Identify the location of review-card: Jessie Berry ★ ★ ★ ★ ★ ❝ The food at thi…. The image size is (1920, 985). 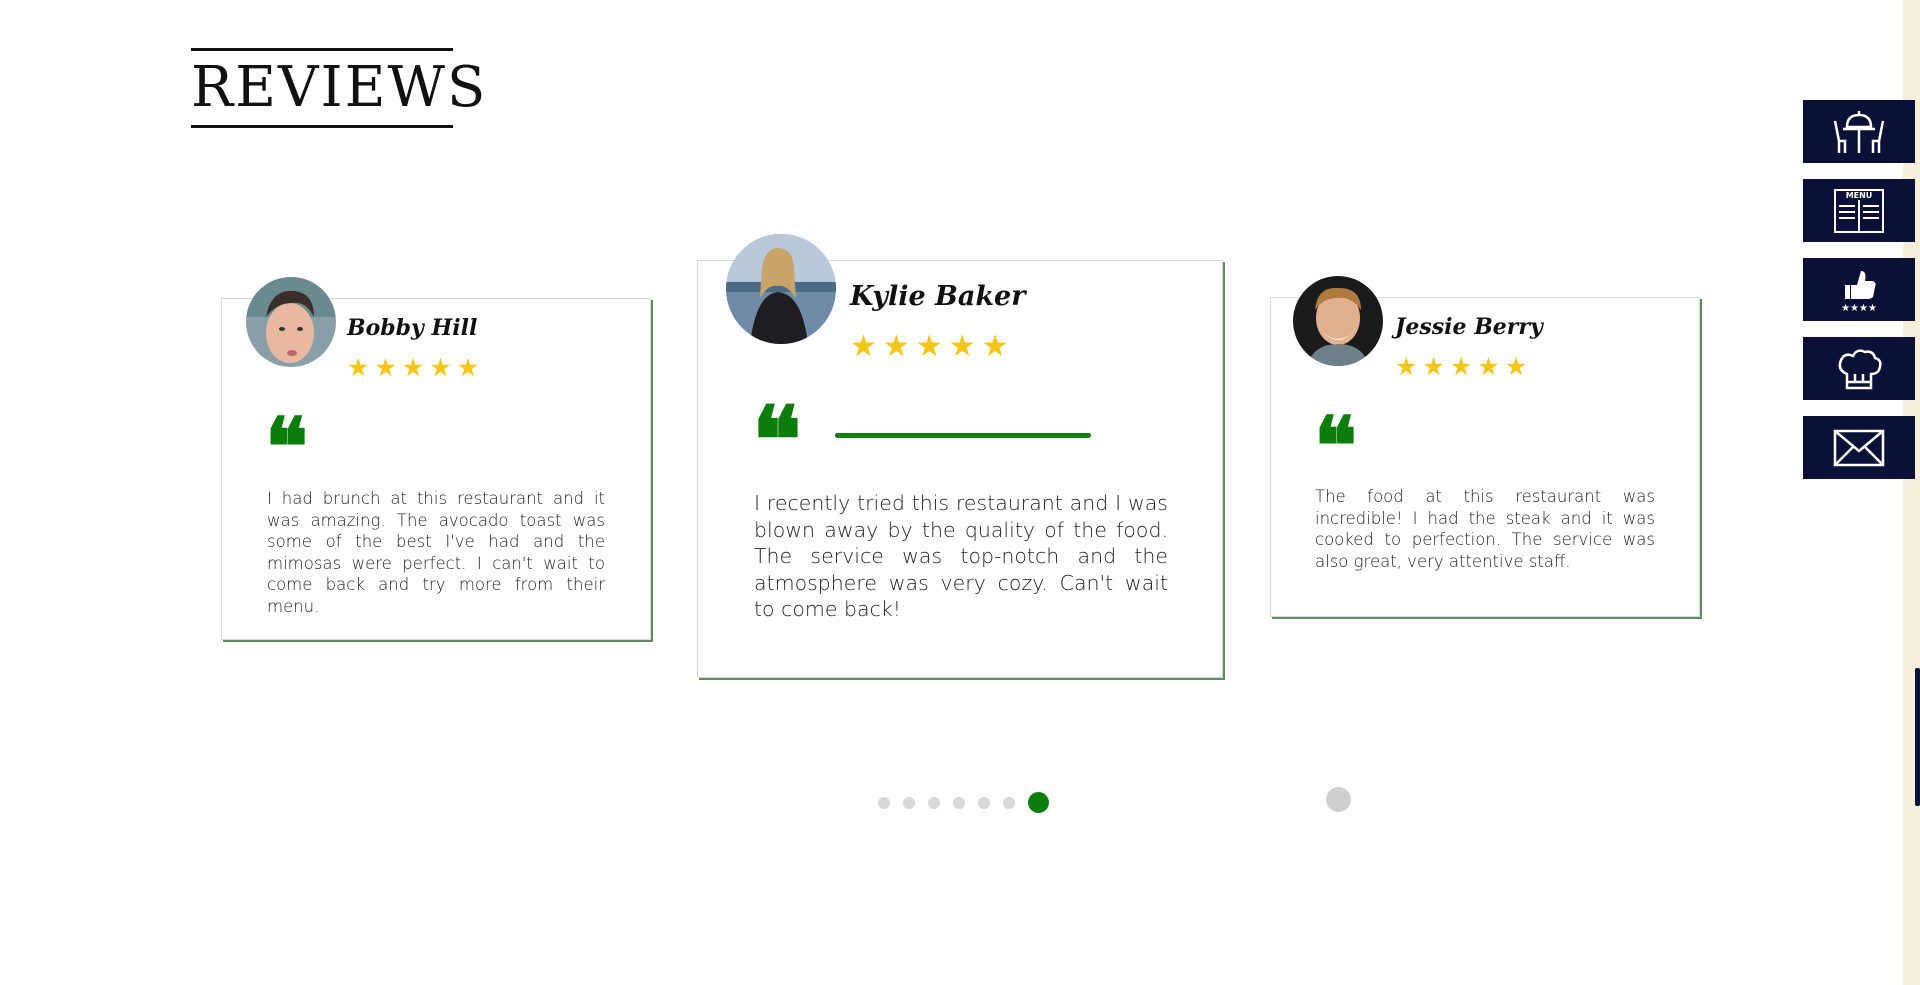
(1485, 446).